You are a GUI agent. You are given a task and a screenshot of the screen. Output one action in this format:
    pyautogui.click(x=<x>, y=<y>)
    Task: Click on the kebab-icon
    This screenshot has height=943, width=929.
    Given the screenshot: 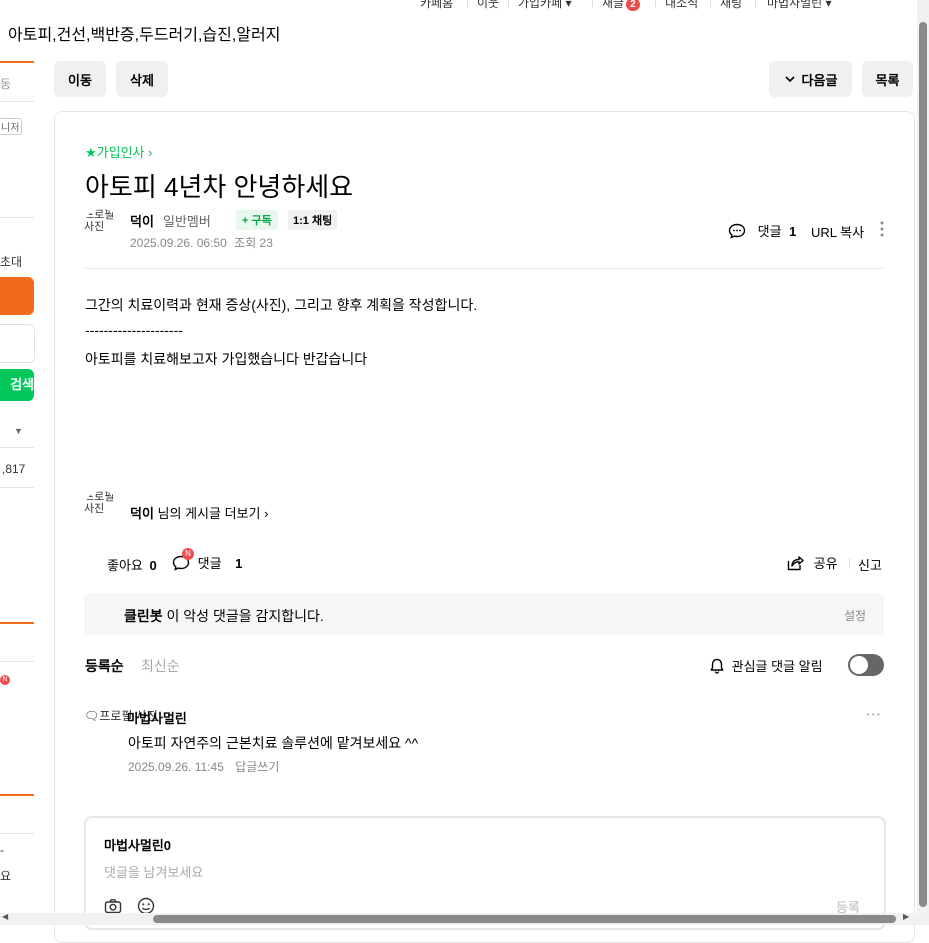 What is the action you would take?
    pyautogui.click(x=882, y=229)
    